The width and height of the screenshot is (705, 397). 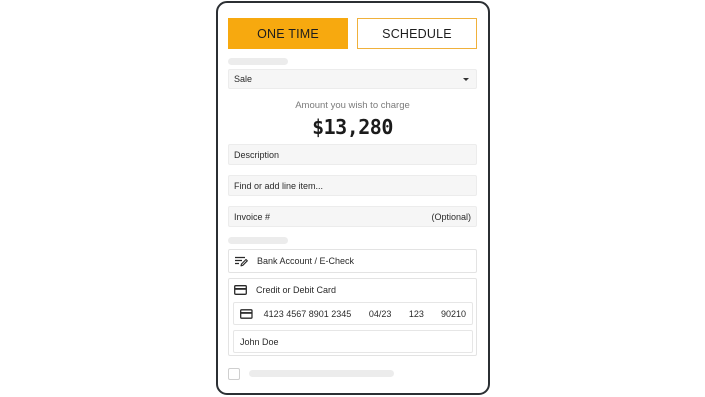 I want to click on description-placeholder: Description, so click(x=257, y=154).